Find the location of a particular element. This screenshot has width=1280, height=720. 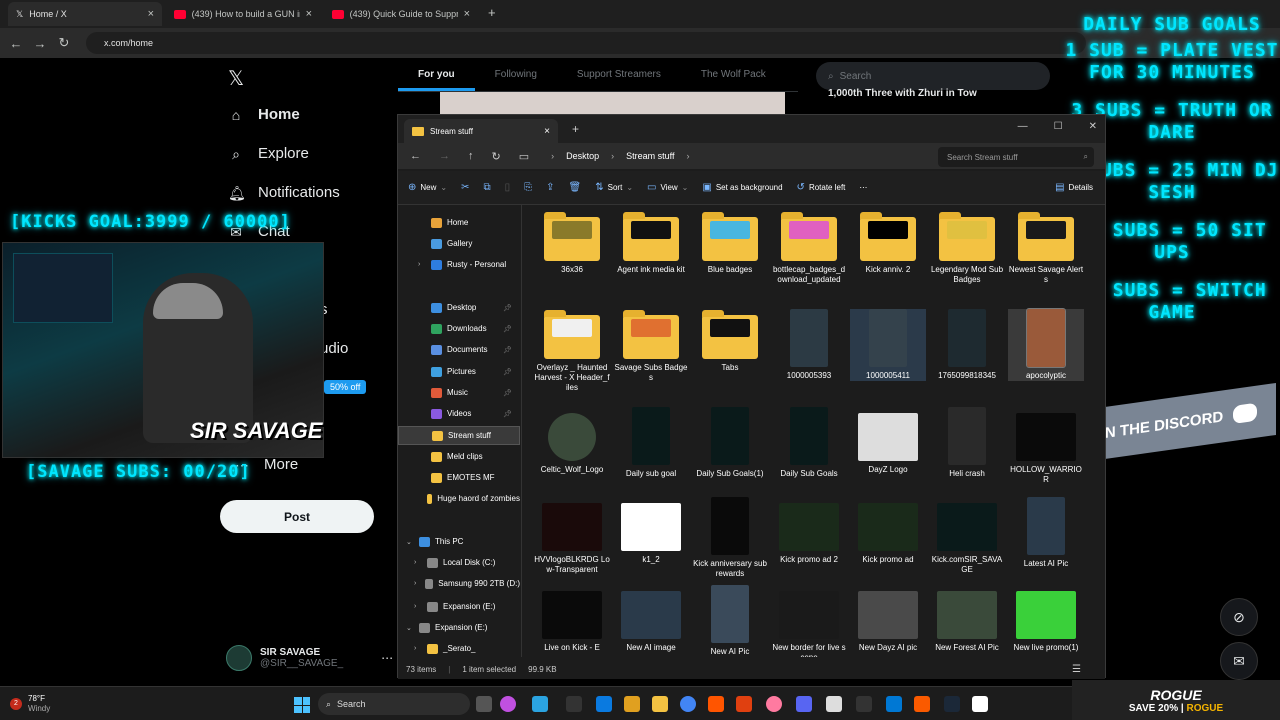

nav-item: Gallery is located at coordinates (459, 243).